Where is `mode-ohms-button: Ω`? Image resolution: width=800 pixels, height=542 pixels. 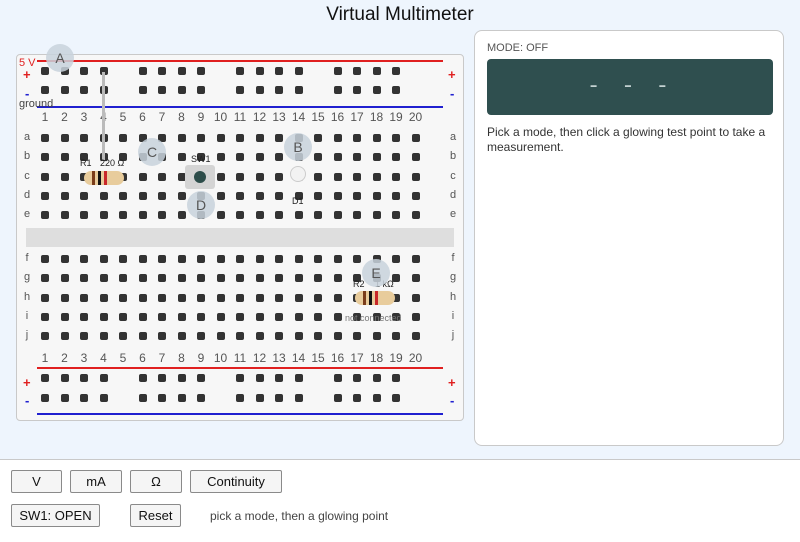
mode-ohms-button: Ω is located at coordinates (156, 481).